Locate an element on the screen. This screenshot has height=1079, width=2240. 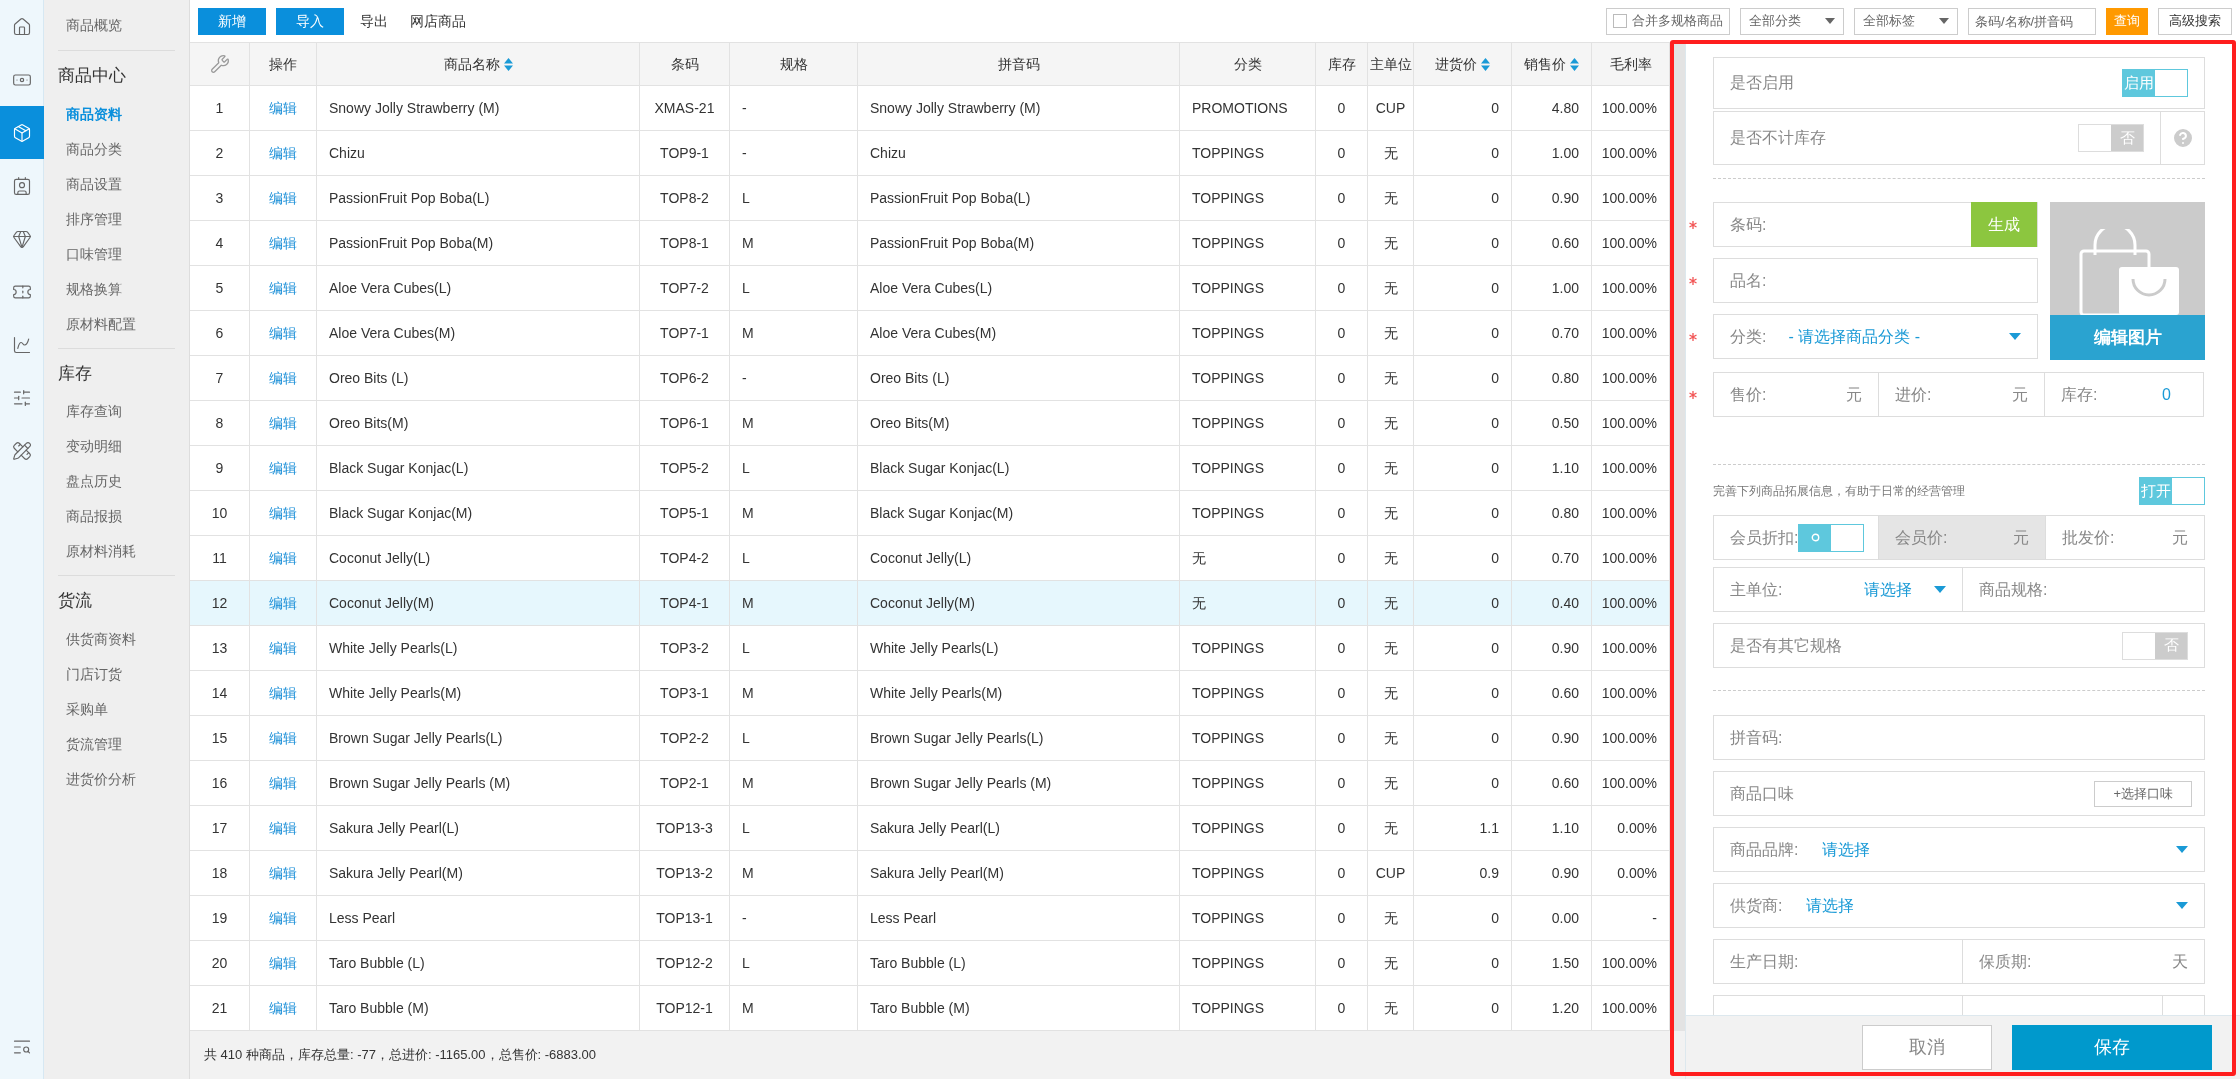
nav-item: 盘点历史 is located at coordinates (116, 481).